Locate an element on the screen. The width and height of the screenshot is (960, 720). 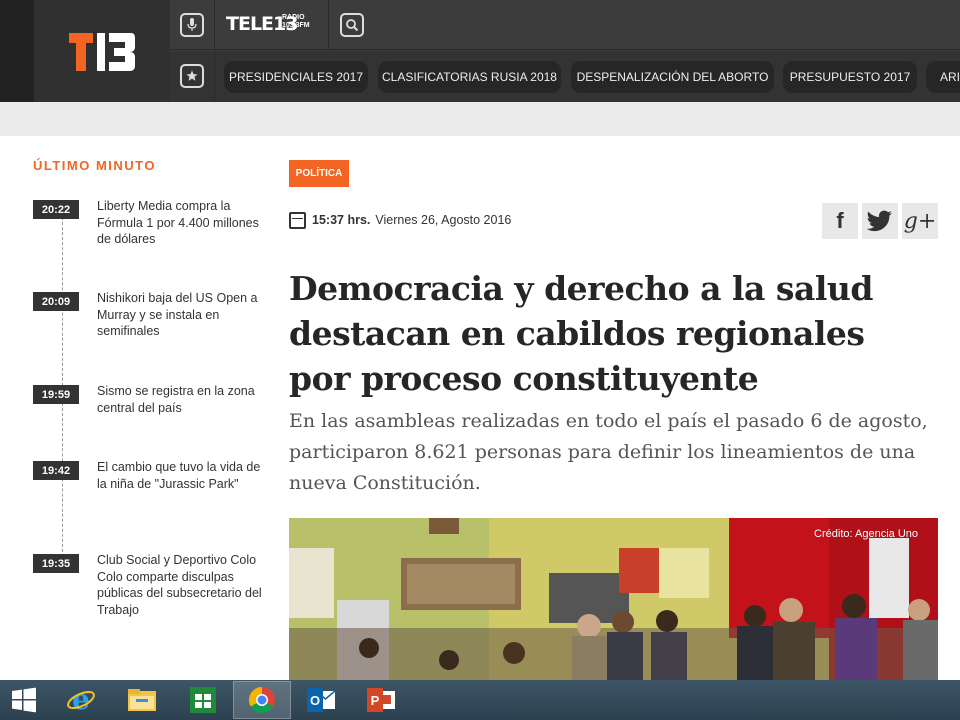
photo-credit: Crédito: Agencia Uno is located at coordinates (866, 534).